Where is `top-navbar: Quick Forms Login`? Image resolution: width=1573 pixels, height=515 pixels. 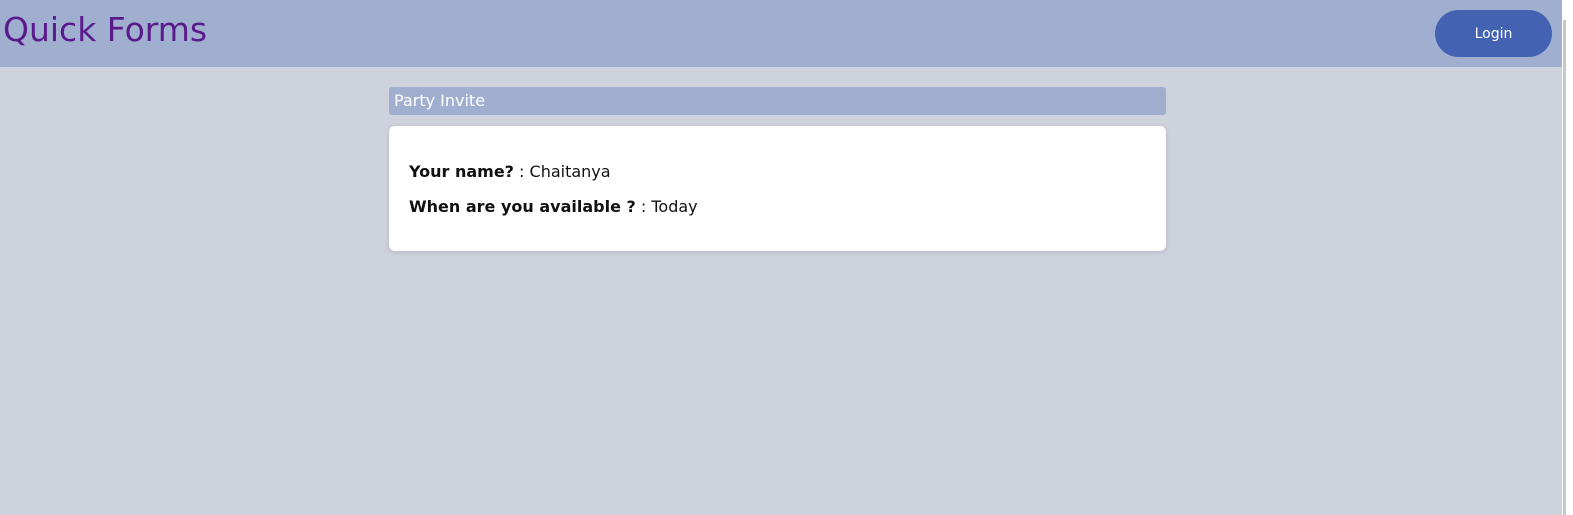
top-navbar: Quick Forms Login is located at coordinates (781, 33).